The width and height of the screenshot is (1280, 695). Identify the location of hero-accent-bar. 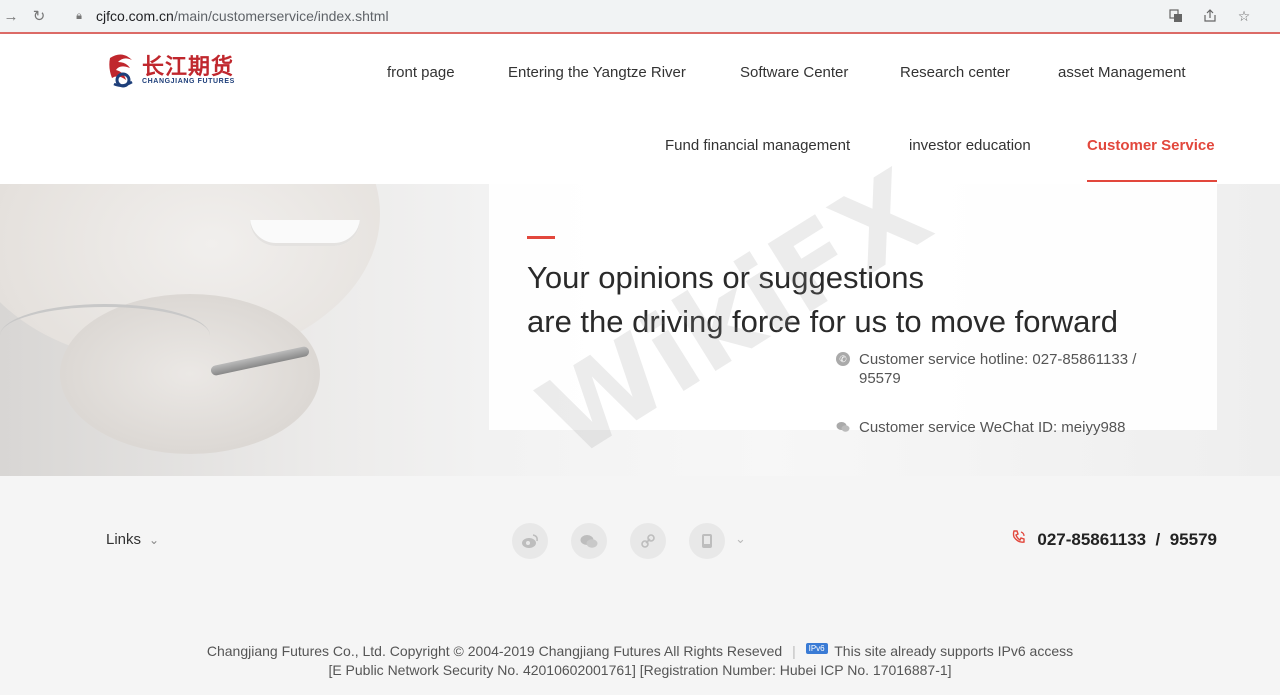
(541, 237).